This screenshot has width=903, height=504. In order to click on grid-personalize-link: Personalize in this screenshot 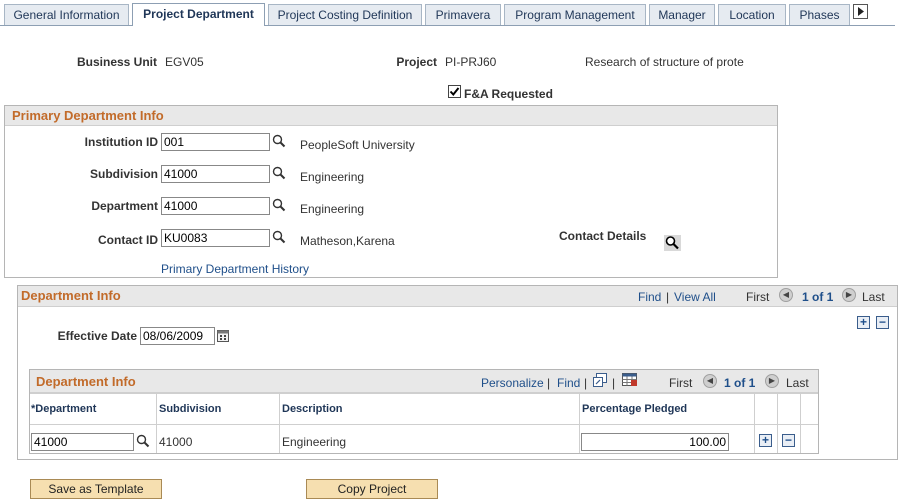, I will do `click(512, 383)`.